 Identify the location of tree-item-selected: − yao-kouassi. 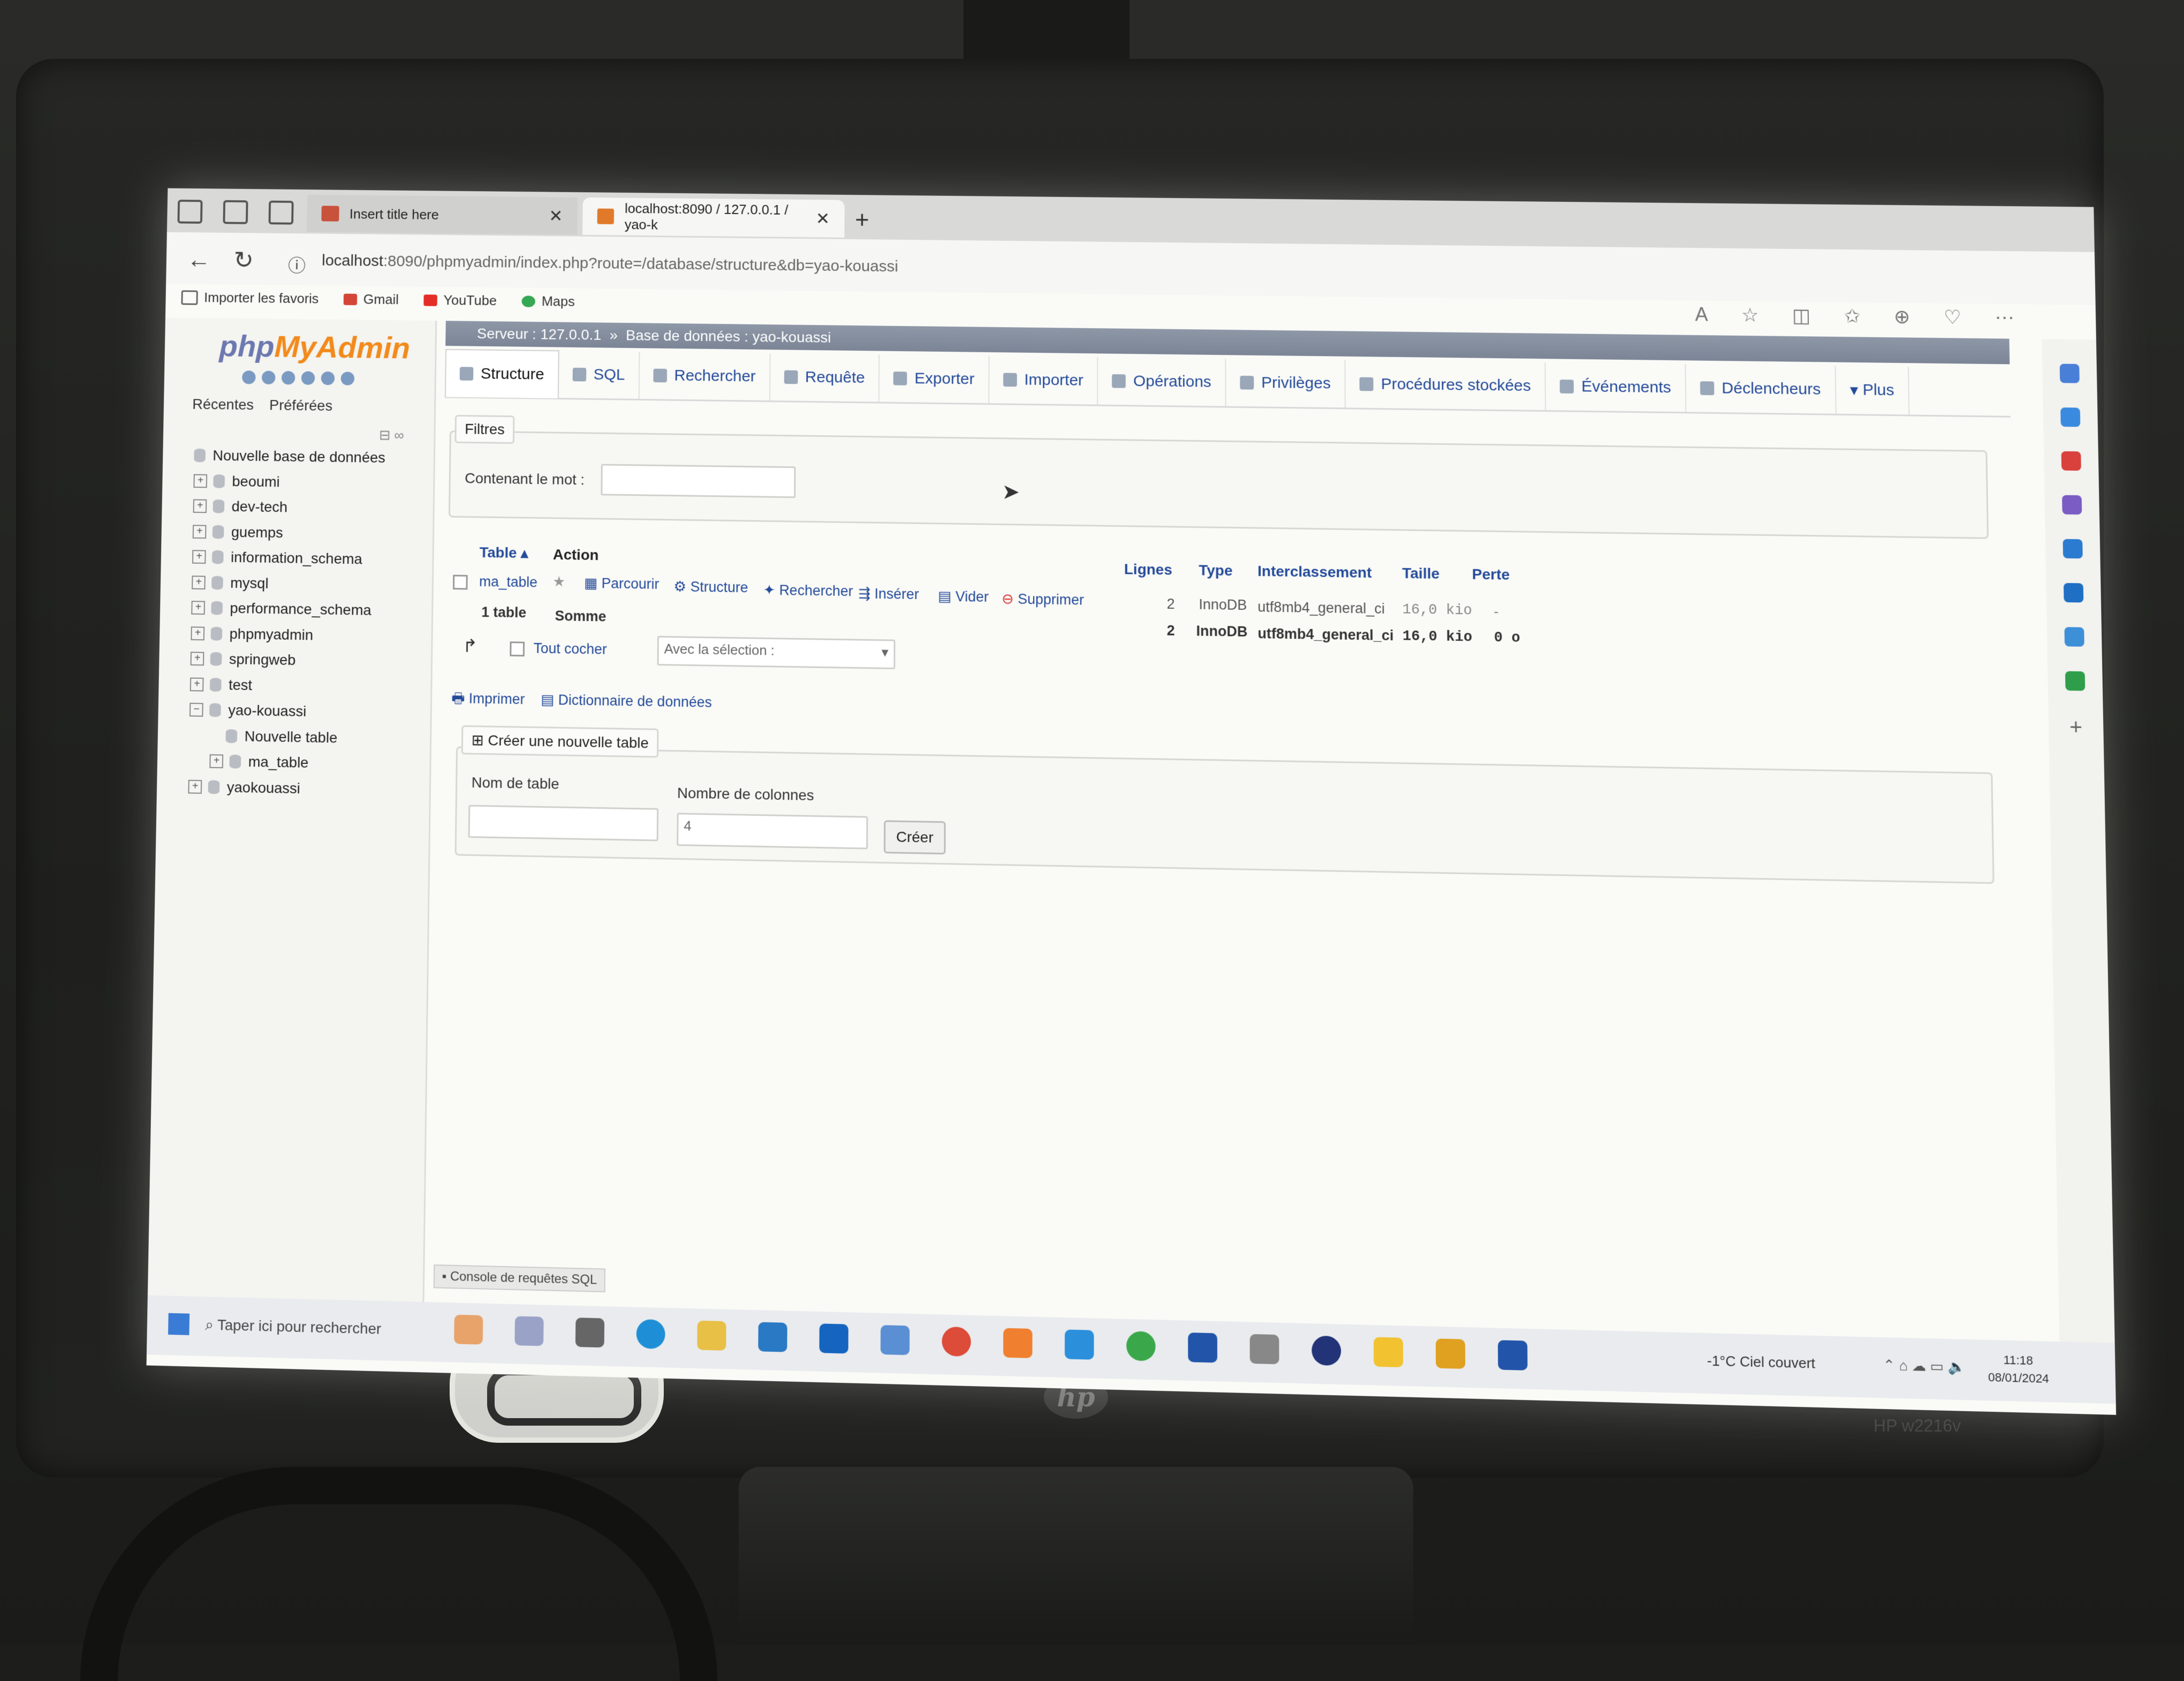
(285, 712).